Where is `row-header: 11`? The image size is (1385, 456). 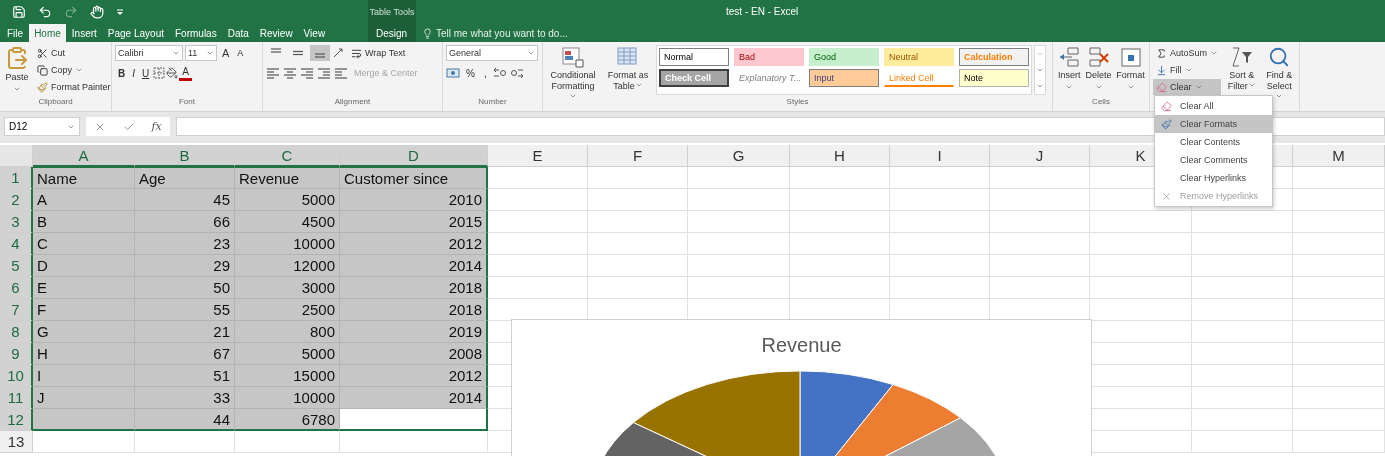 row-header: 11 is located at coordinates (16, 398).